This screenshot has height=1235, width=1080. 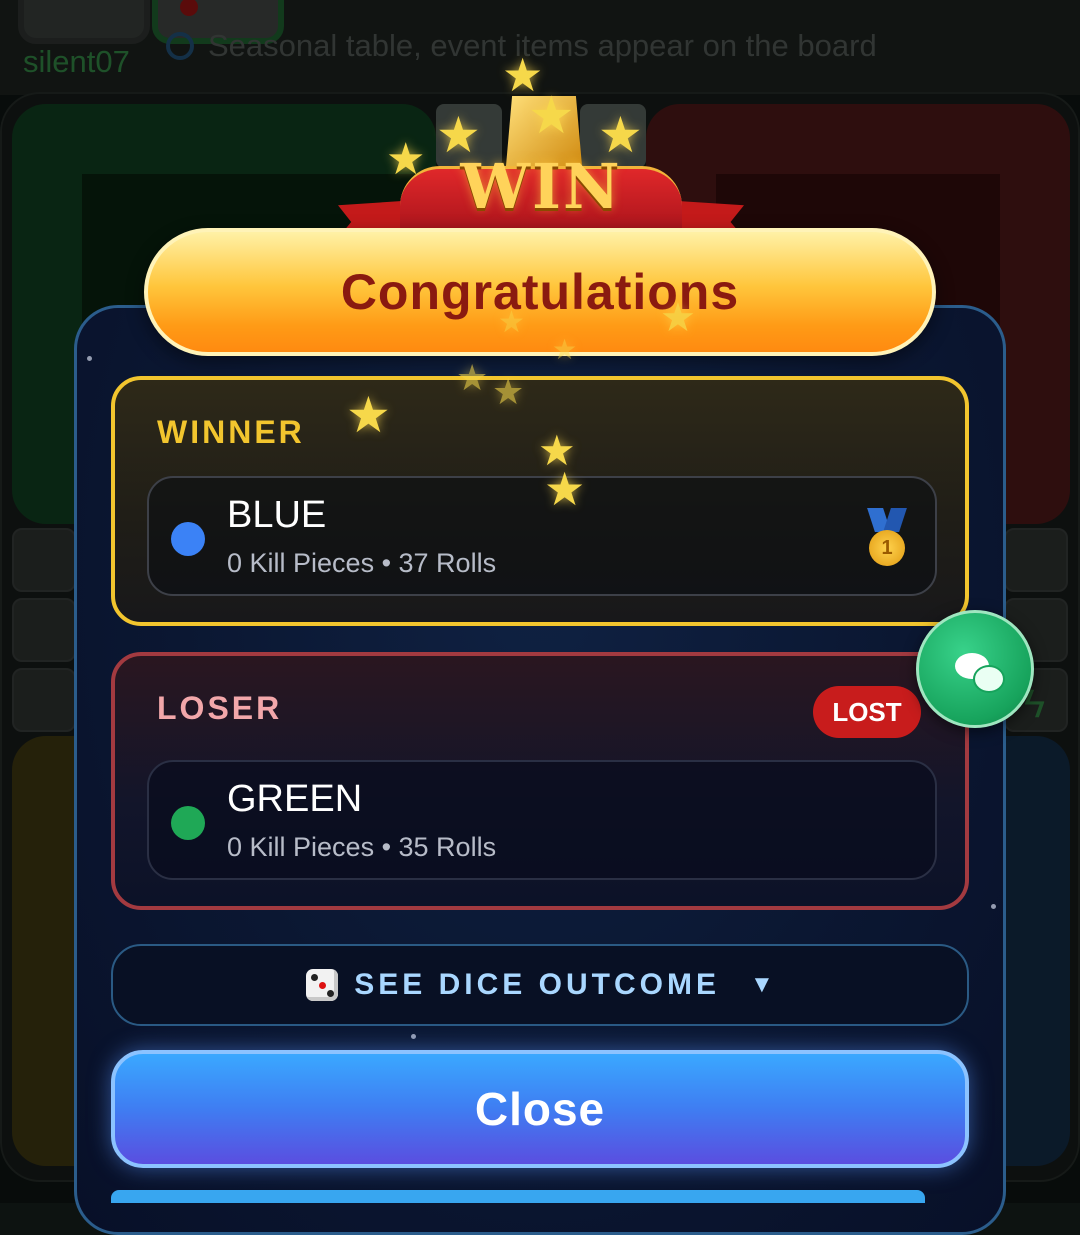 What do you see at coordinates (542, 536) in the screenshot?
I see `winner-player-row: BLUE 0 Kill Pieces • 37 Rolls 1` at bounding box center [542, 536].